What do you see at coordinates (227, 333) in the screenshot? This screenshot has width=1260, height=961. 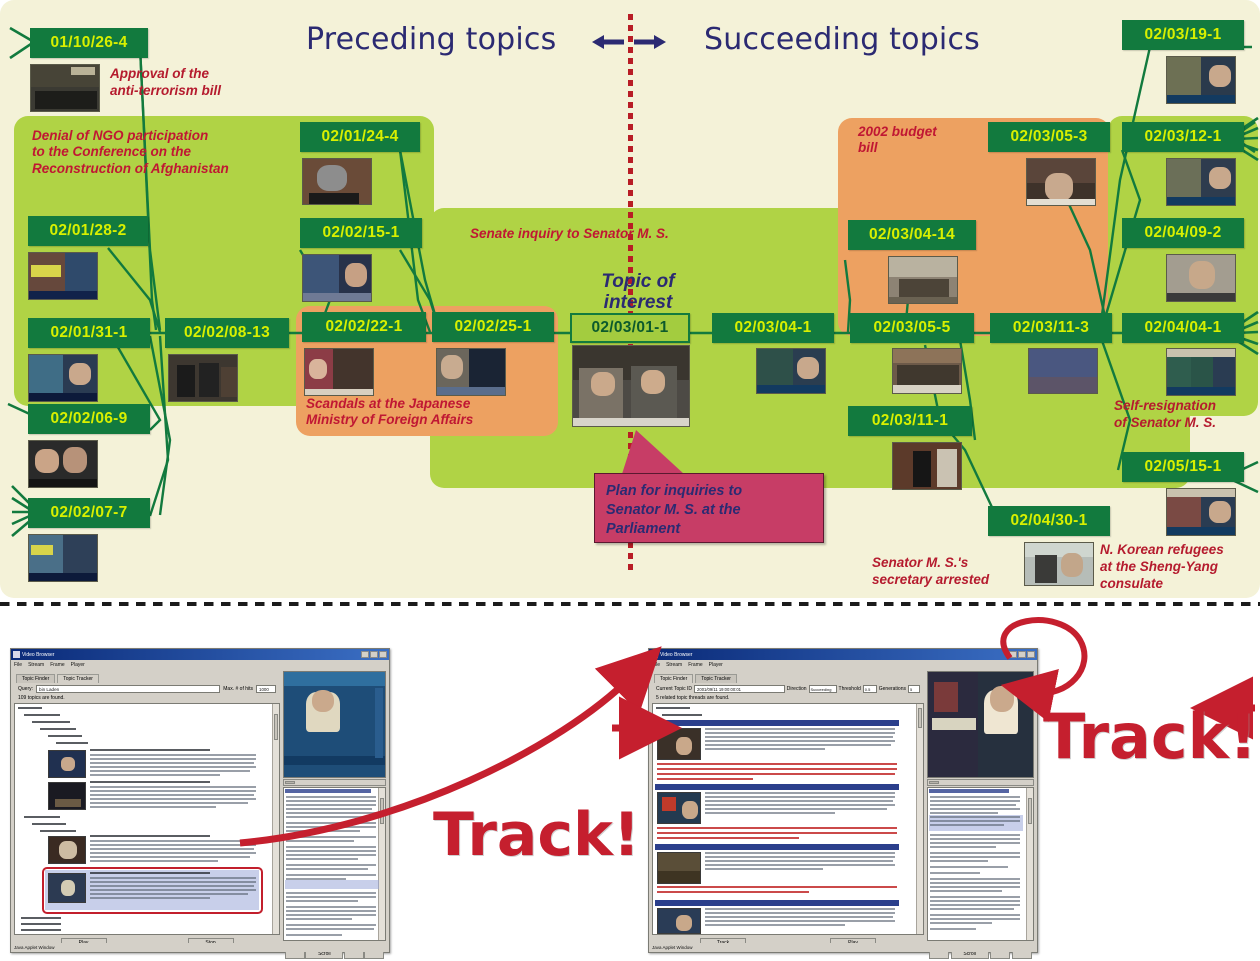 I see `node-02-02-08-13: 02/02/08-13` at bounding box center [227, 333].